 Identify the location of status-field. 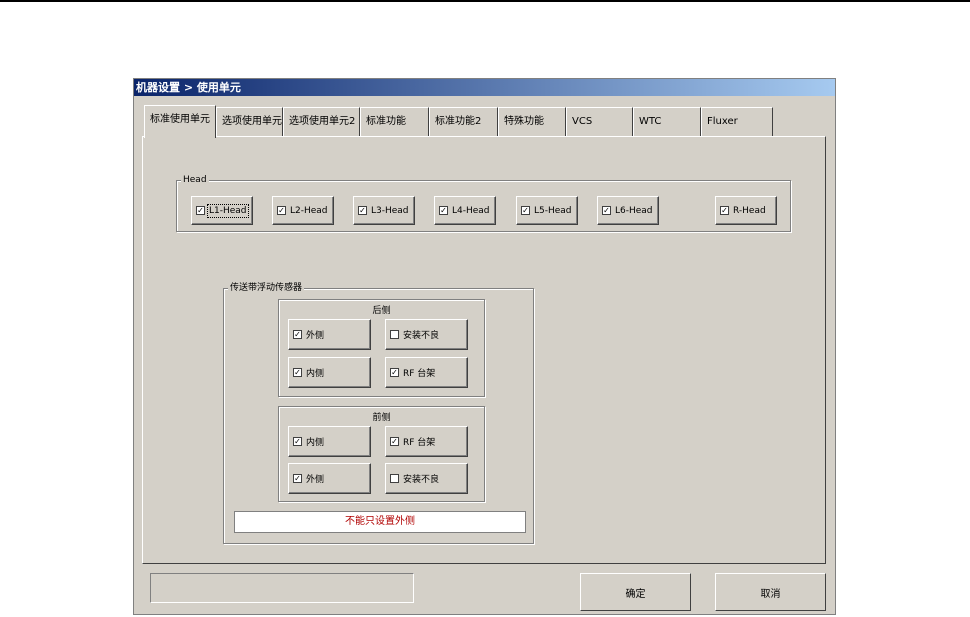
(282, 588).